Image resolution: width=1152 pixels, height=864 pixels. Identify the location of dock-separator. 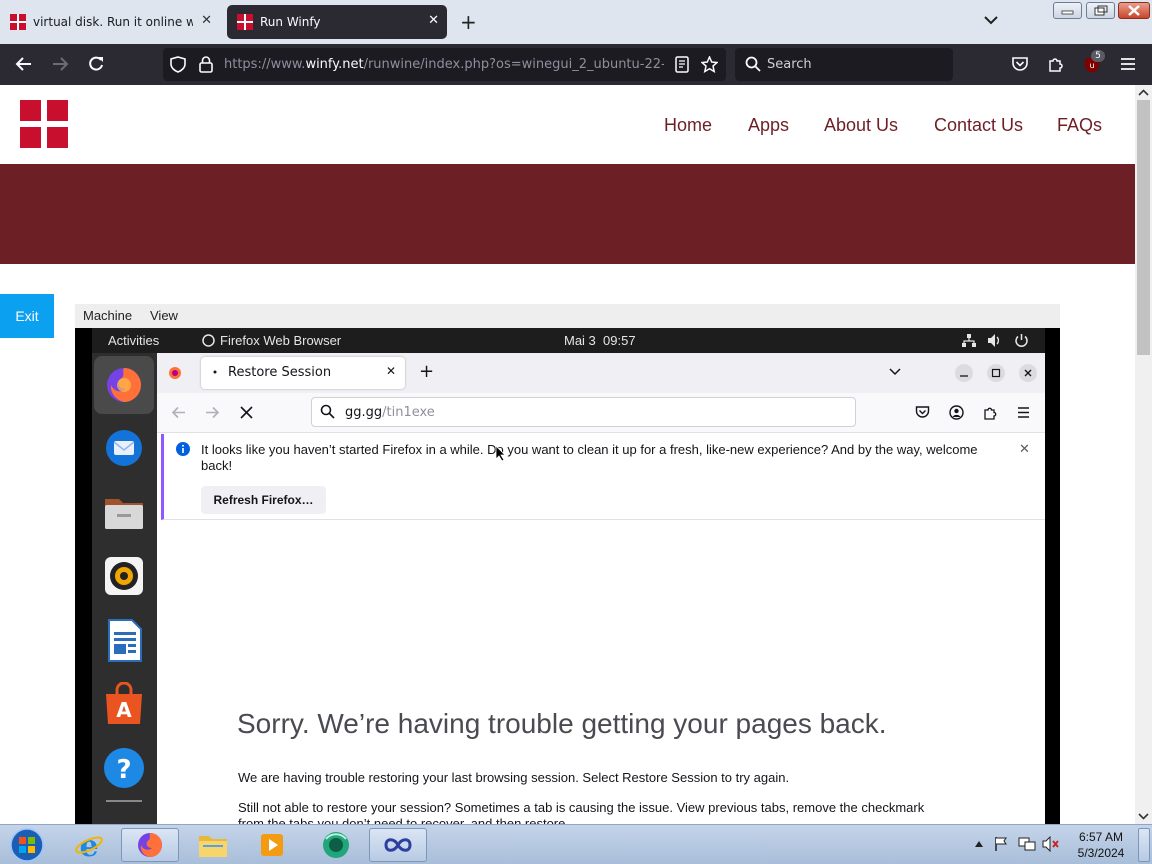
(124, 801).